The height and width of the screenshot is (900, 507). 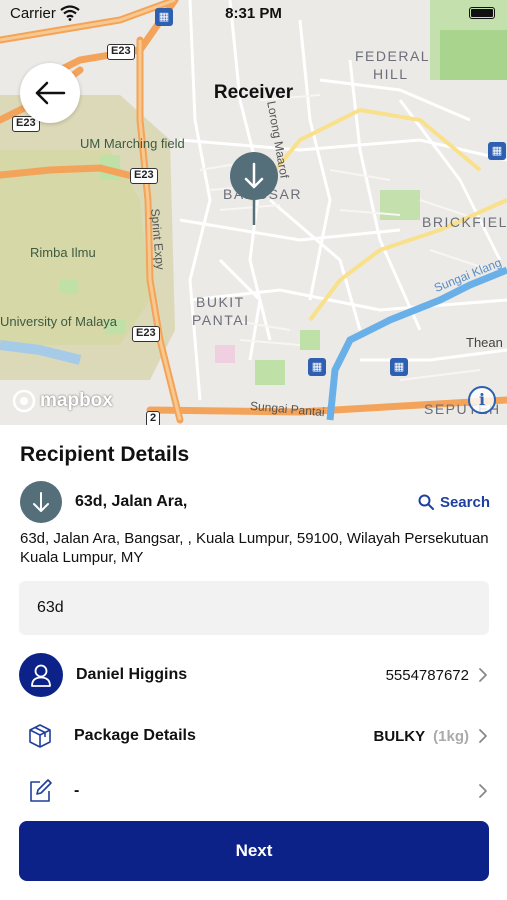 What do you see at coordinates (255, 502) in the screenshot?
I see `address-row: 63d, Jalan Ara, Search` at bounding box center [255, 502].